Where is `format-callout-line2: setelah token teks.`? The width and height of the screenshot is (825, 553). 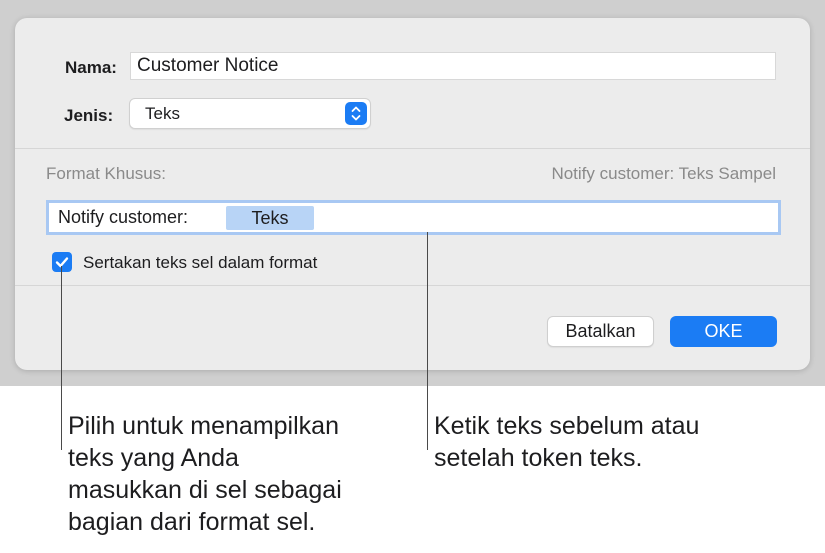 format-callout-line2: setelah token teks. is located at coordinates (538, 458).